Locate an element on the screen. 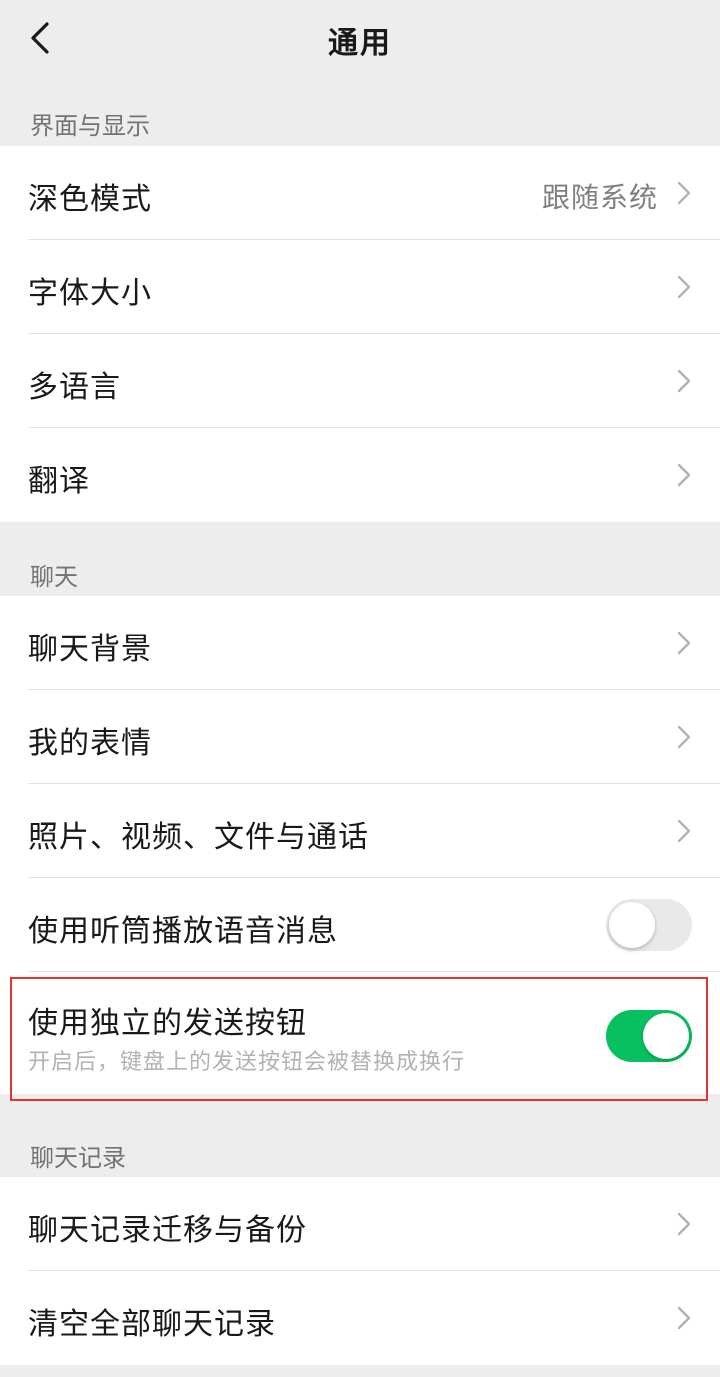 The image size is (720, 1377). section-header-chat: 聊天 is located at coordinates (54, 577).